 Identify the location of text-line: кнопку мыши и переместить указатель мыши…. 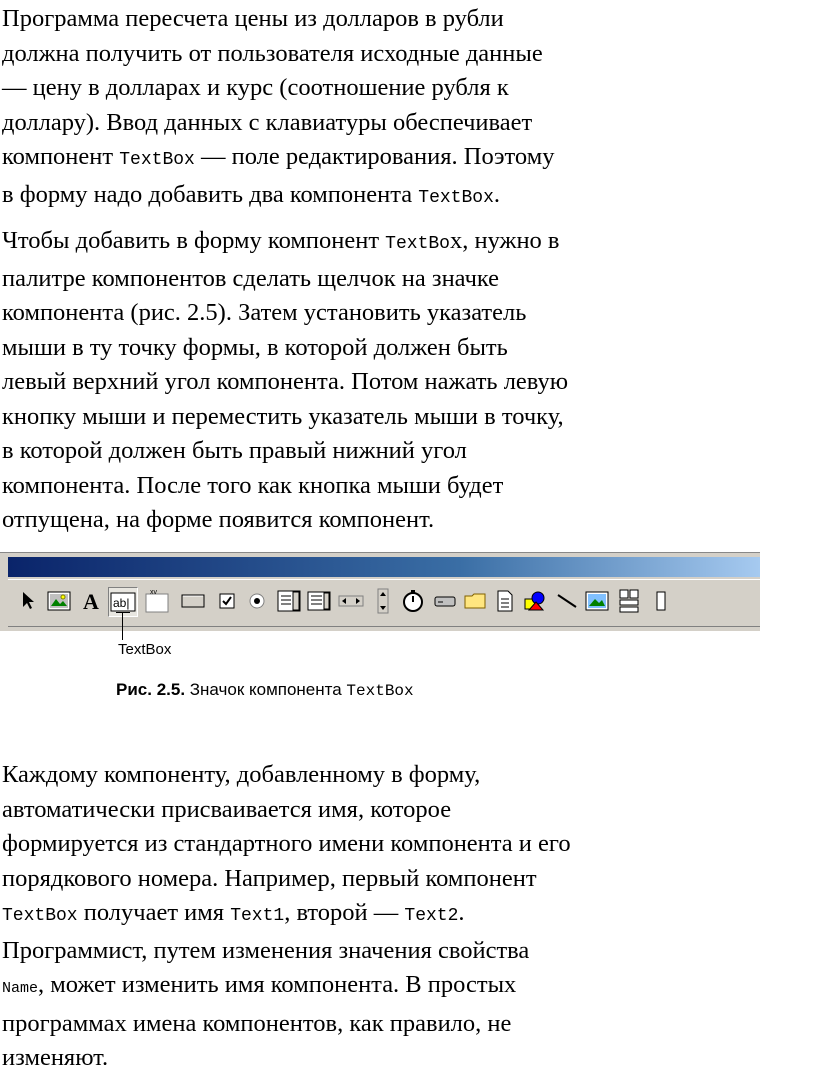
(283, 416).